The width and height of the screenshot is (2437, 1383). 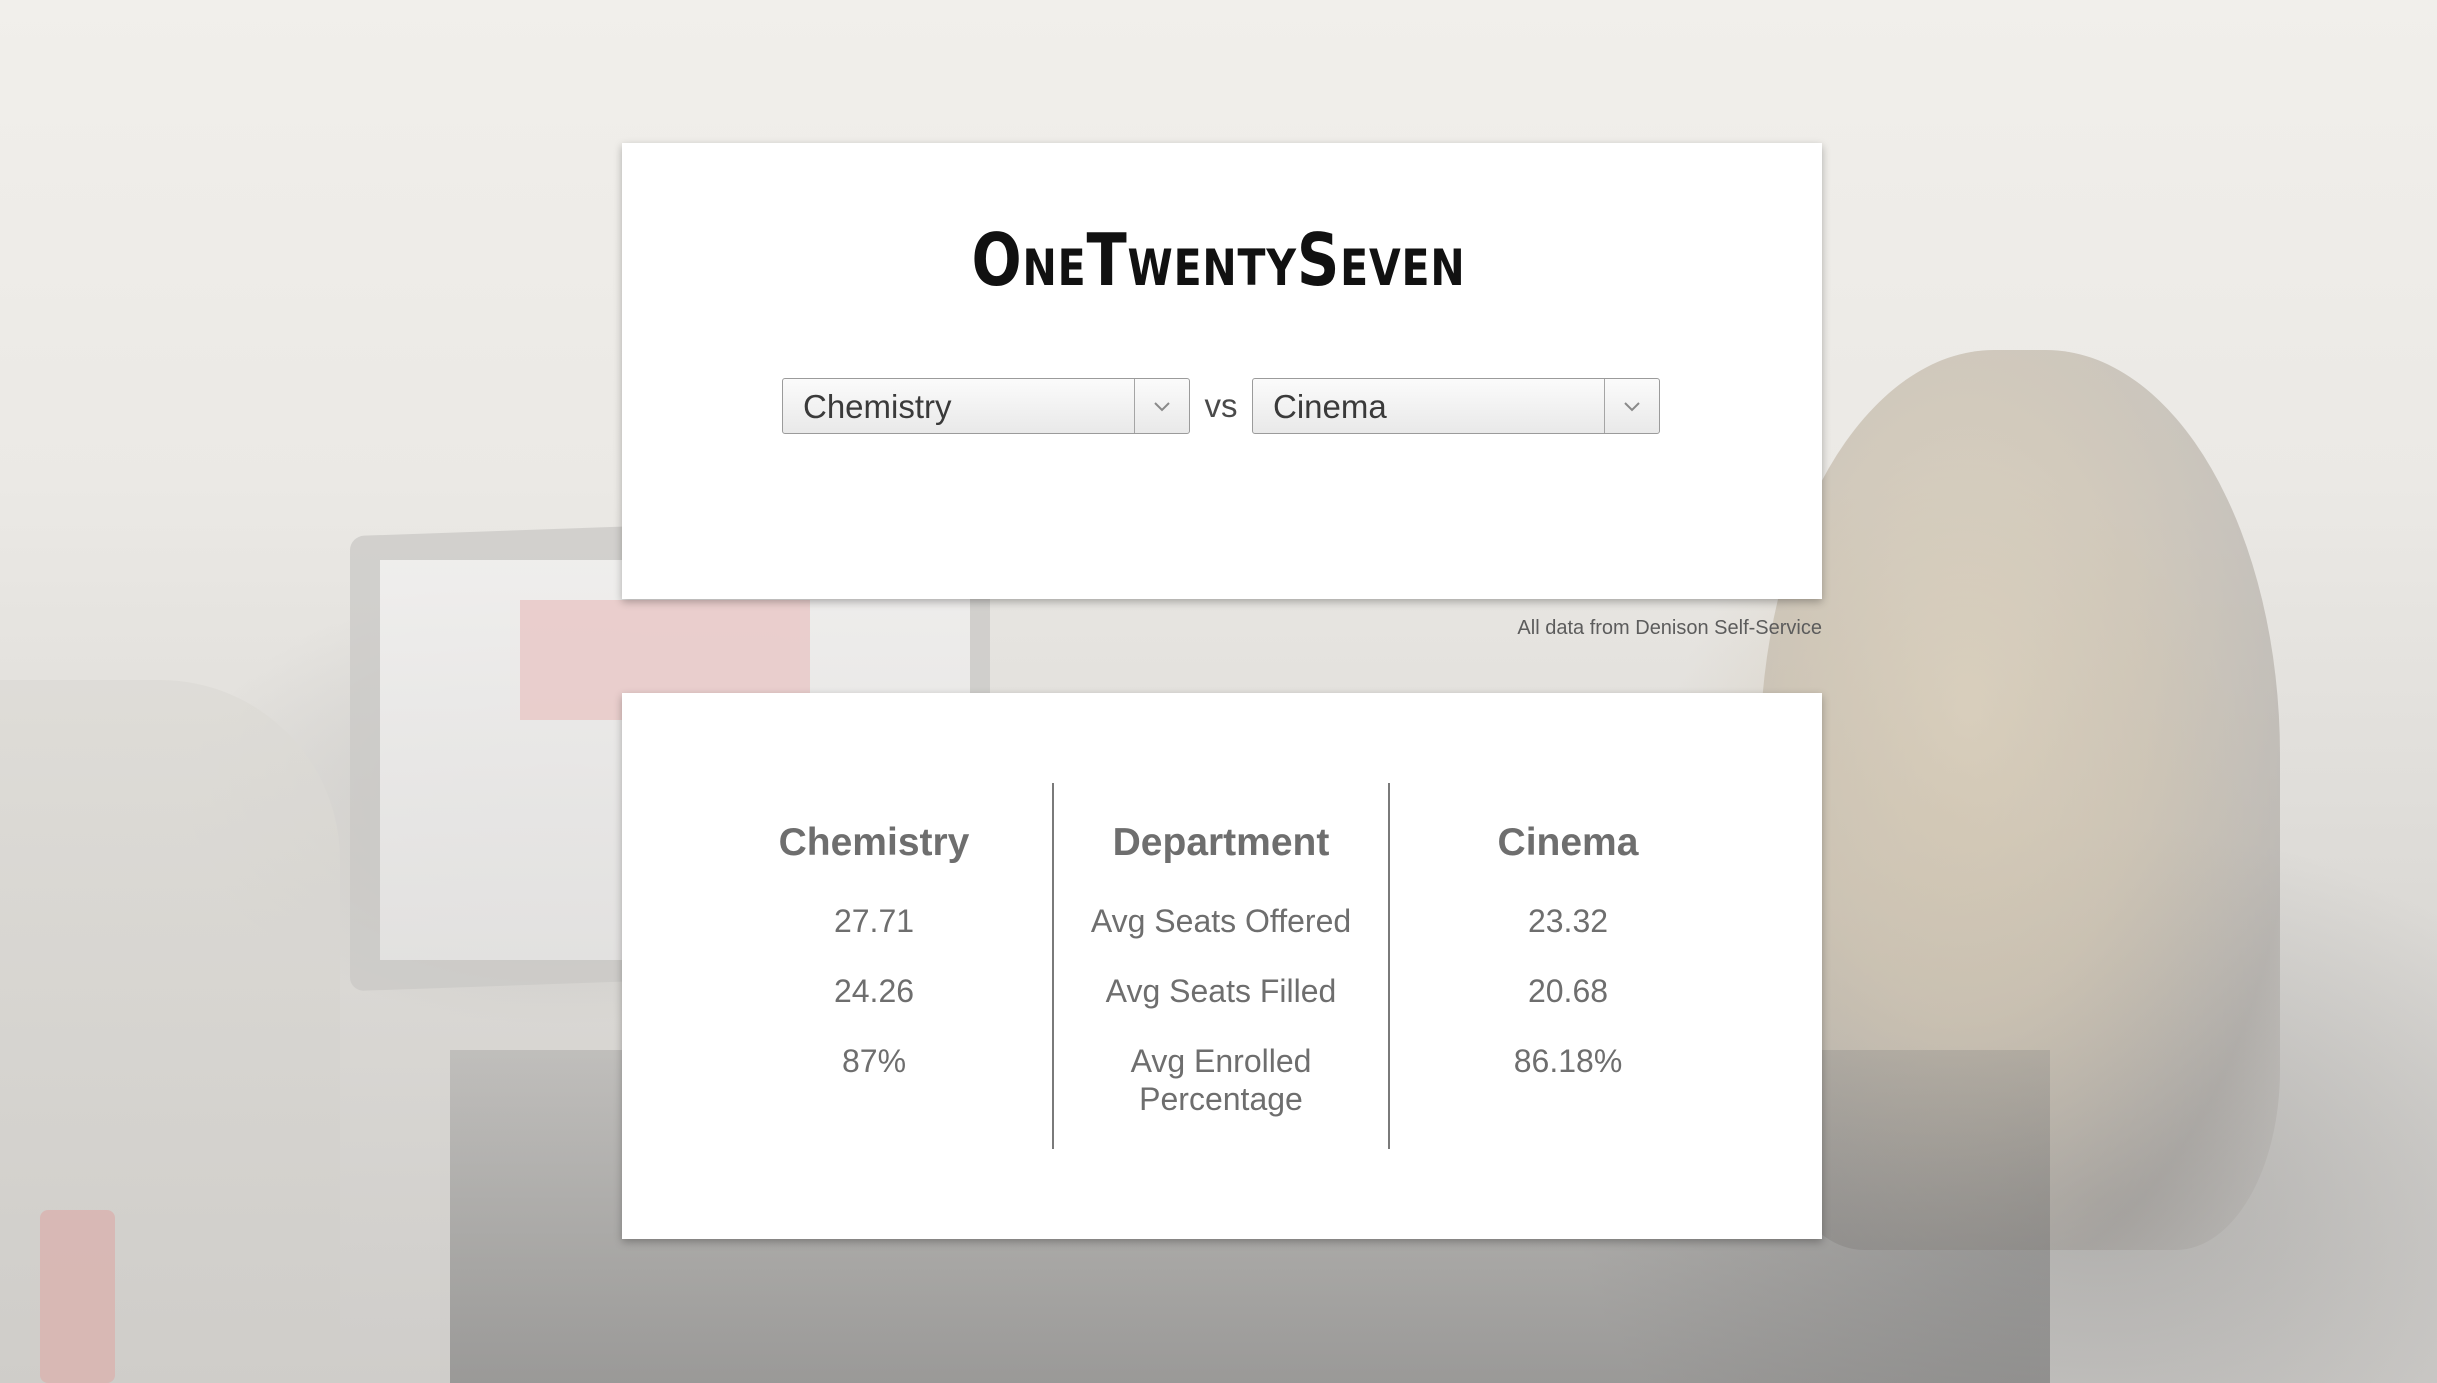 What do you see at coordinates (1330, 406) in the screenshot?
I see `department-select-right-value: Cinema` at bounding box center [1330, 406].